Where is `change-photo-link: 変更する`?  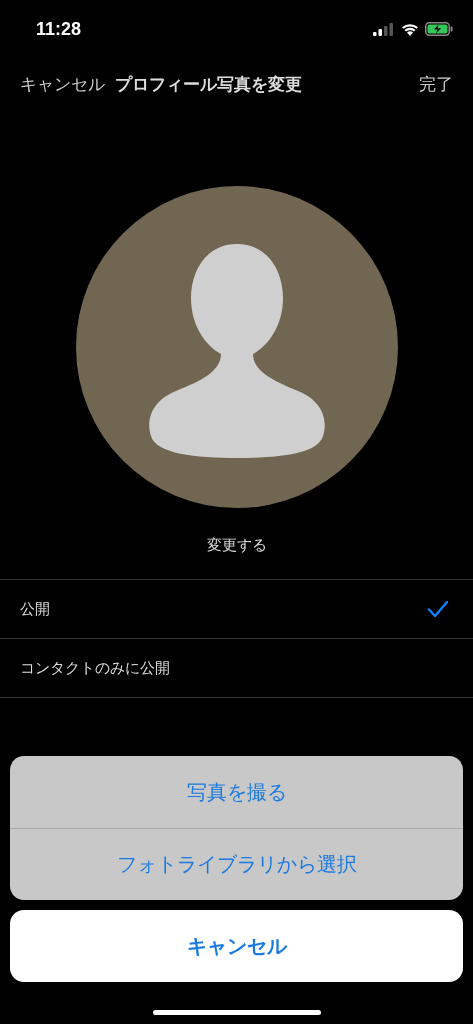
change-photo-link: 変更する is located at coordinates (236, 545).